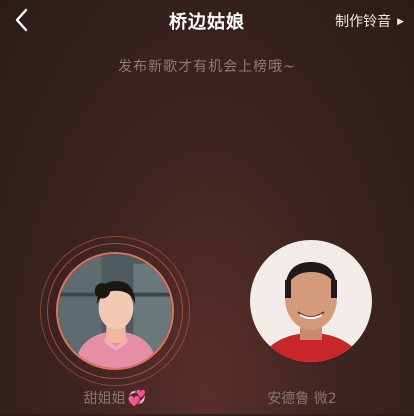 This screenshot has height=416, width=414. Describe the element at coordinates (137, 398) in the screenshot. I see `heart-emoji-icon: 💞` at that location.